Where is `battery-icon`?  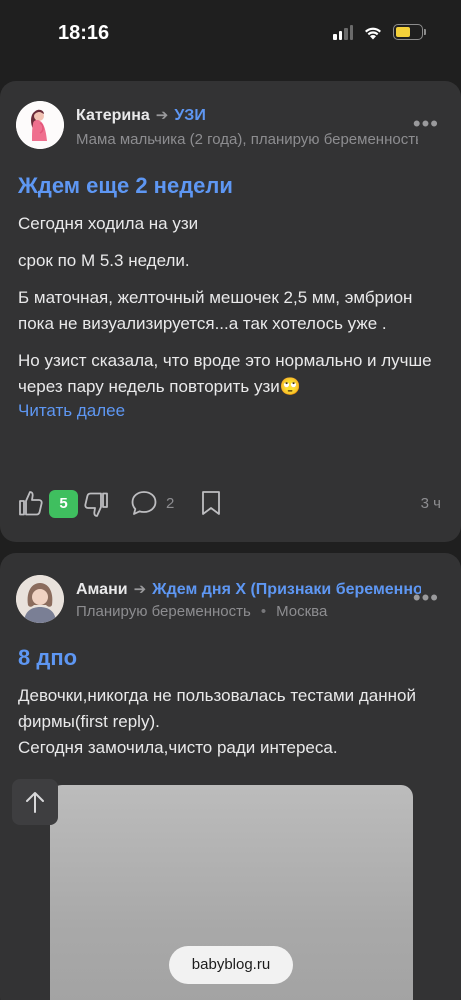
battery-icon is located at coordinates (409, 32).